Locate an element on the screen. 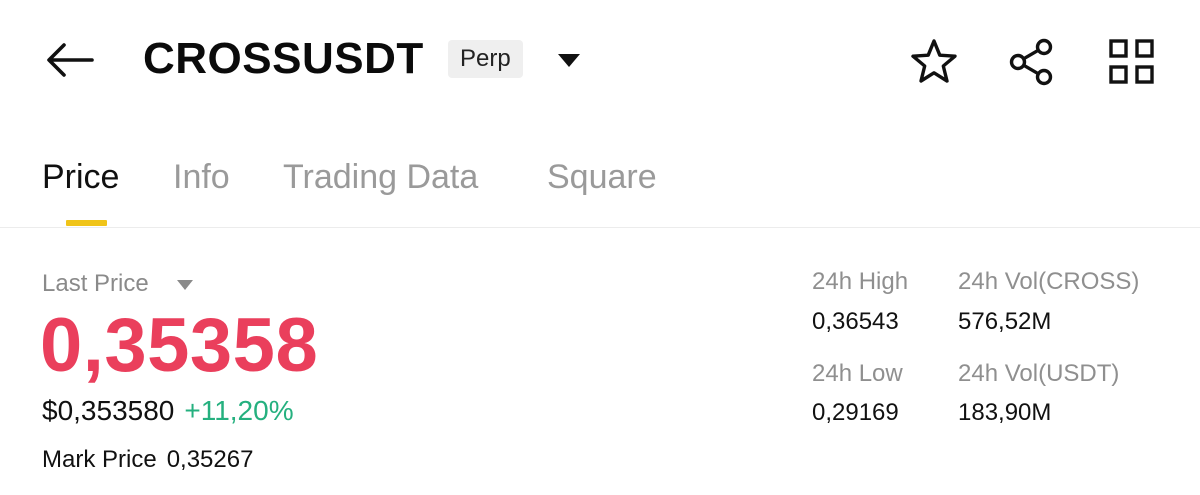 The image size is (1200, 495). high-24h-value: 0,36543 is located at coordinates (855, 321).